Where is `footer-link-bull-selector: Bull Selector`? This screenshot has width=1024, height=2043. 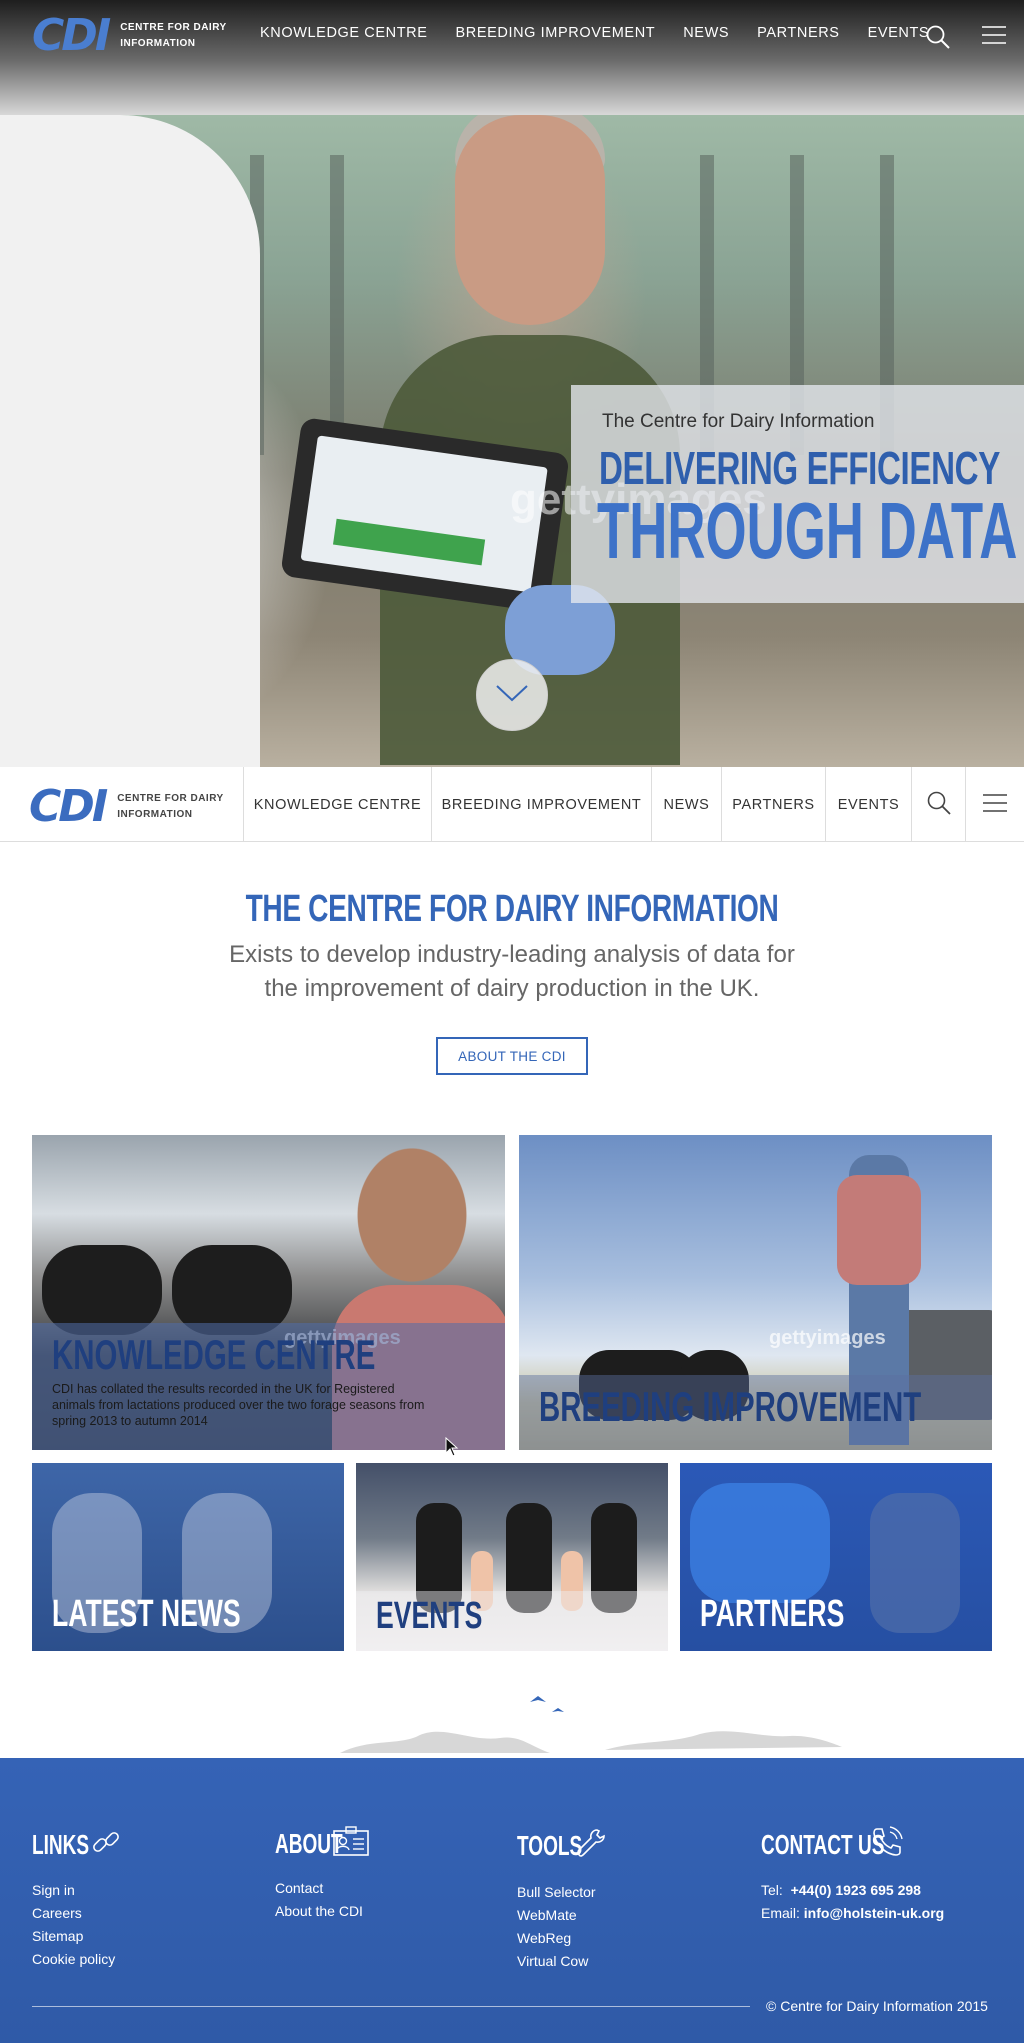
footer-link-bull-selector: Bull Selector is located at coordinates (563, 1892).